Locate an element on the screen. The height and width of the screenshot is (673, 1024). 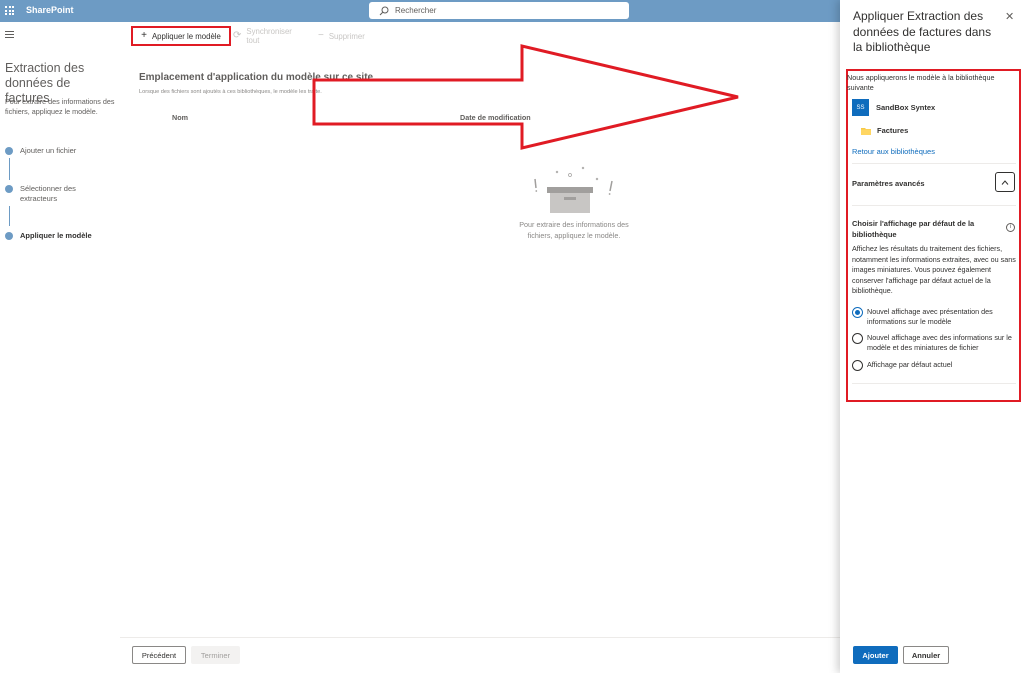
site-row: SS SandBox Syntex is located at coordinates (893, 107).